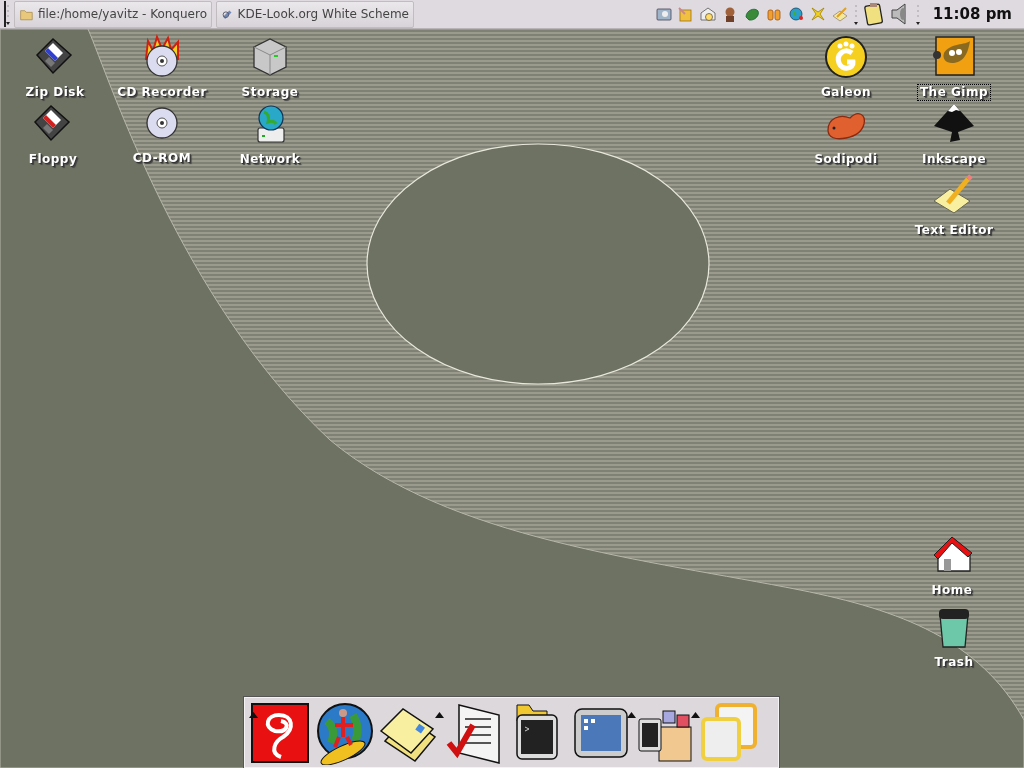  What do you see at coordinates (270, 159) in the screenshot?
I see `icon-label: Network` at bounding box center [270, 159].